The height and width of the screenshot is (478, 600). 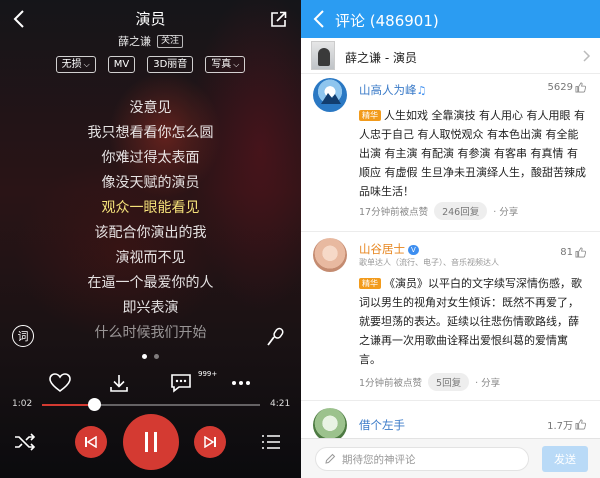 What do you see at coordinates (210, 442) in the screenshot?
I see `next-icon` at bounding box center [210, 442].